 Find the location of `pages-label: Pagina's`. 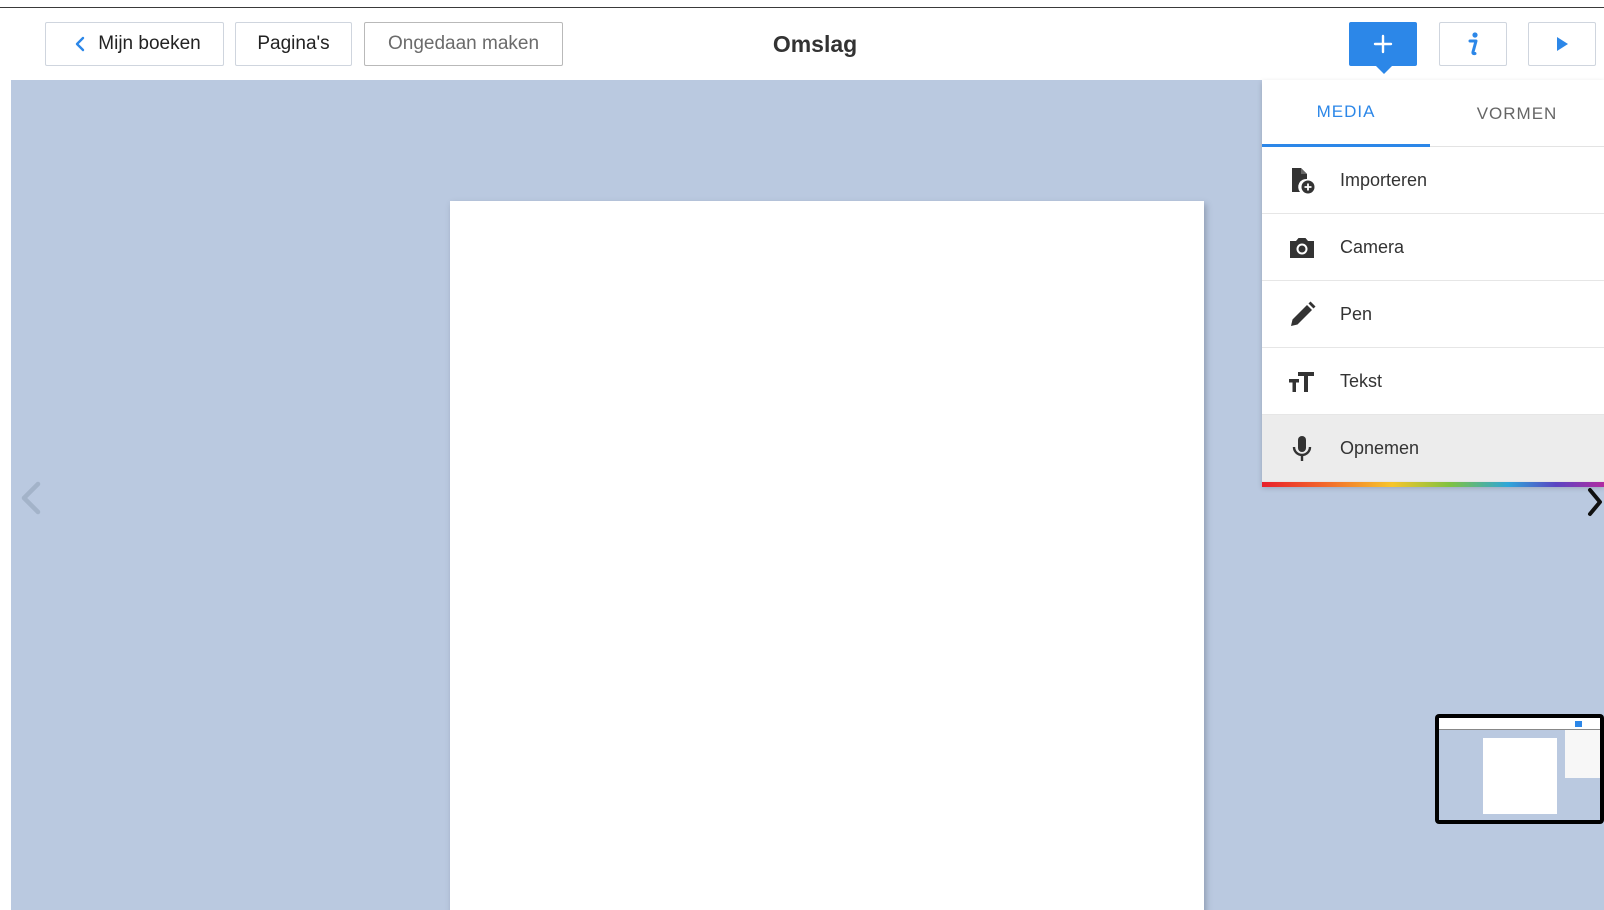

pages-label: Pagina's is located at coordinates (293, 43).